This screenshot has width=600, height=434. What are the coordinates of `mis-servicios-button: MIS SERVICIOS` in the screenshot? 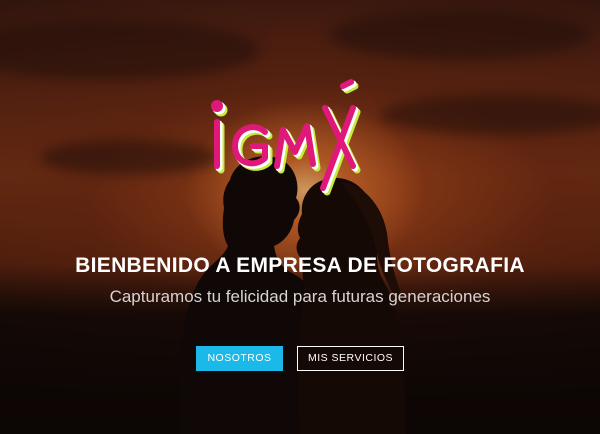 It's located at (350, 358).